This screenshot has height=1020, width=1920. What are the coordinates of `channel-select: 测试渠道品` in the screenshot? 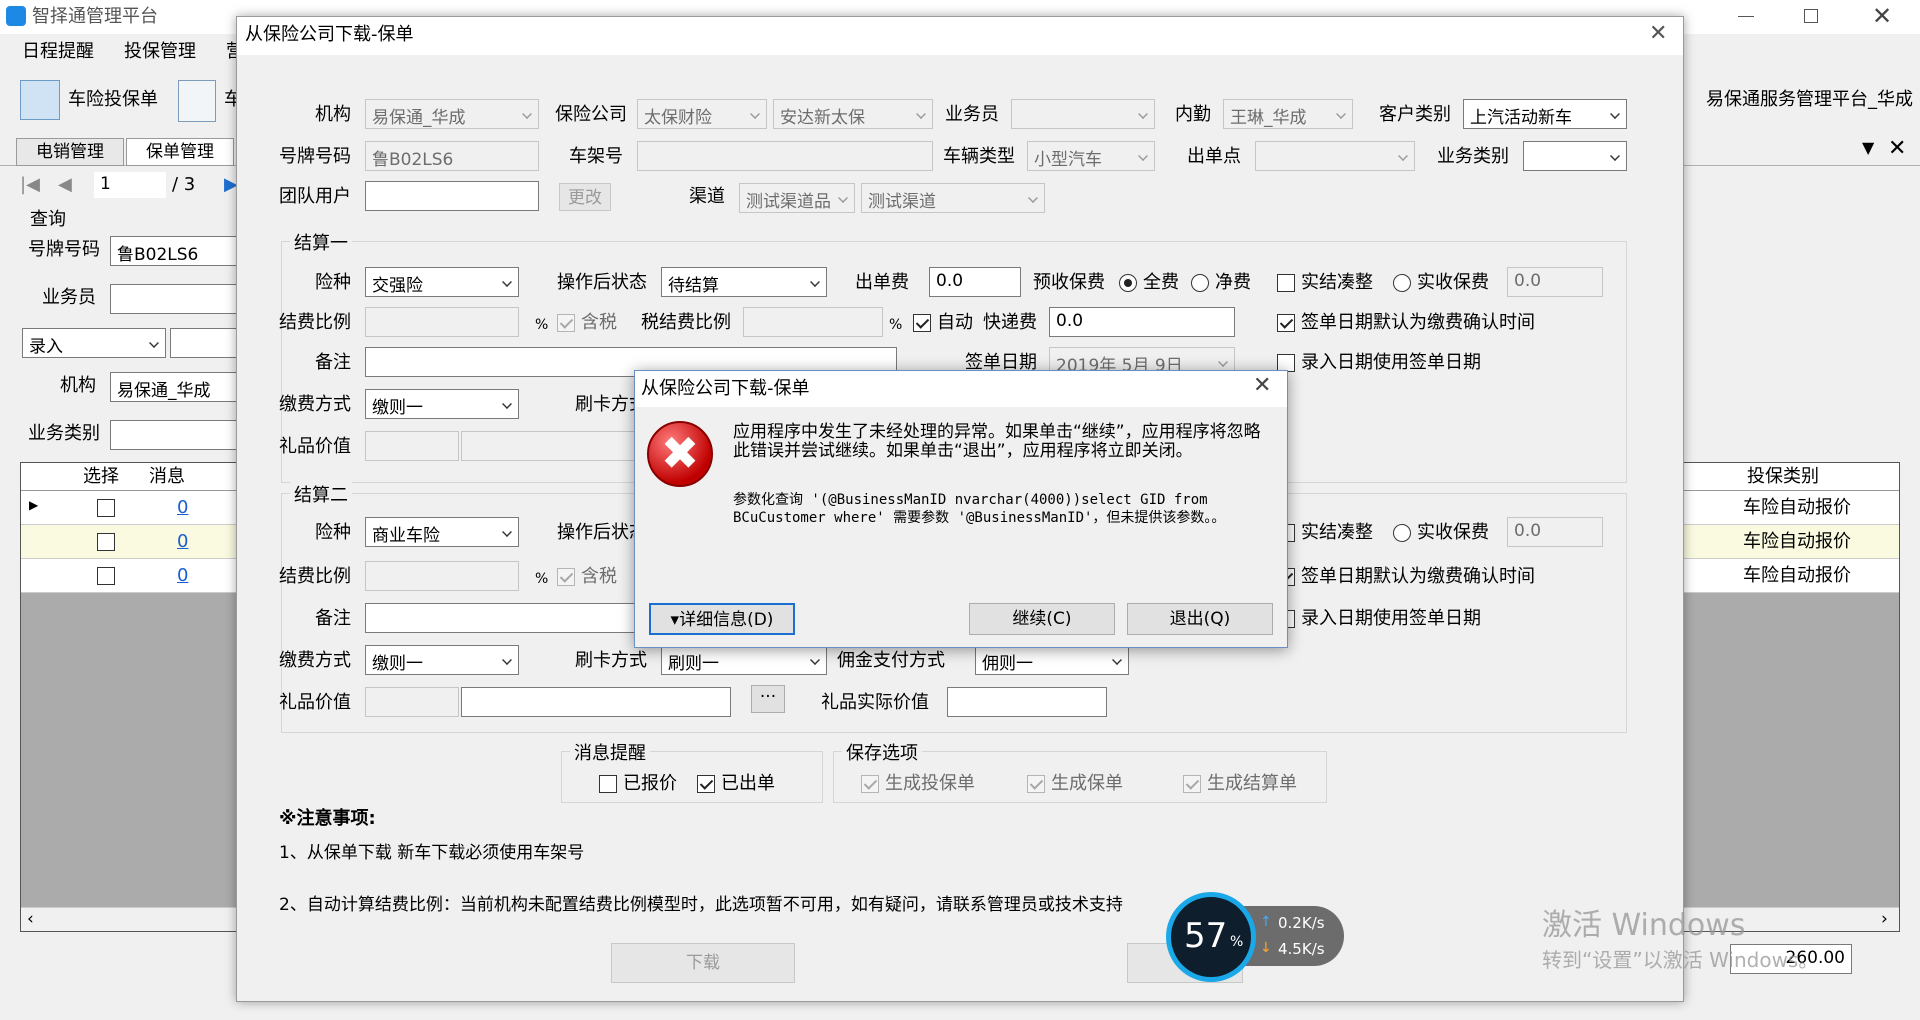 It's located at (797, 198).